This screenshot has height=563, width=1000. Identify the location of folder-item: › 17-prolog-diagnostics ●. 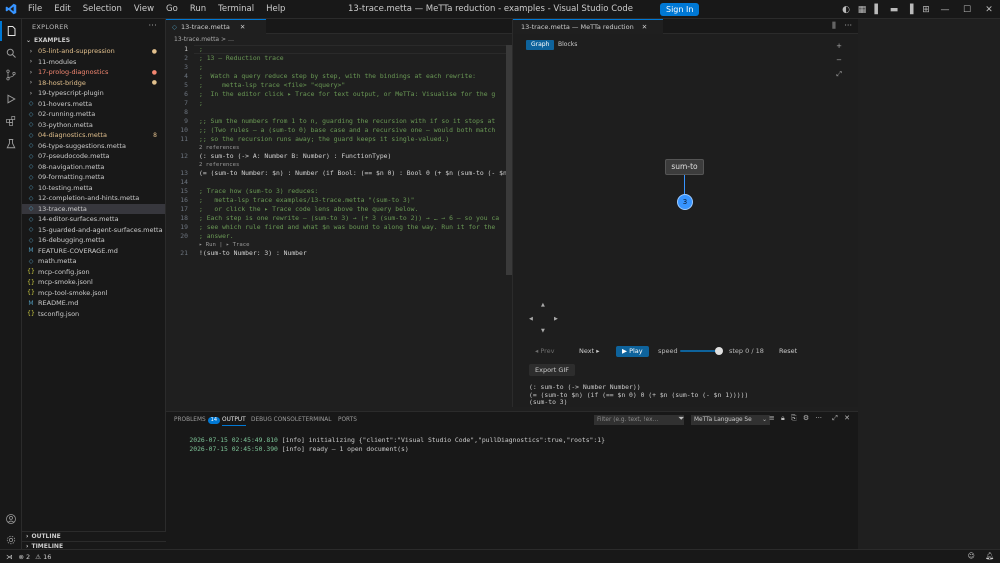
(93, 72).